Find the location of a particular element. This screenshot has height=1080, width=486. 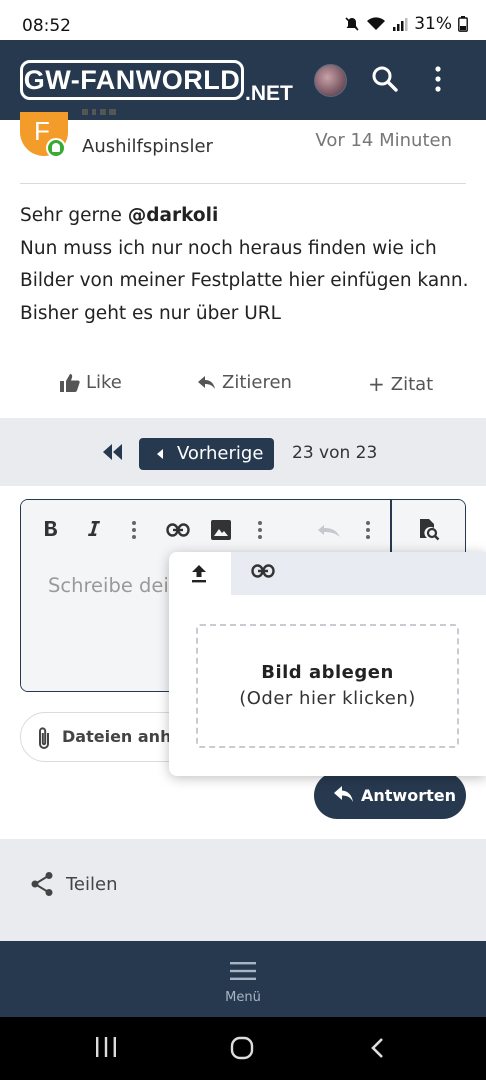

user-mention: @darkoli is located at coordinates (173, 215).